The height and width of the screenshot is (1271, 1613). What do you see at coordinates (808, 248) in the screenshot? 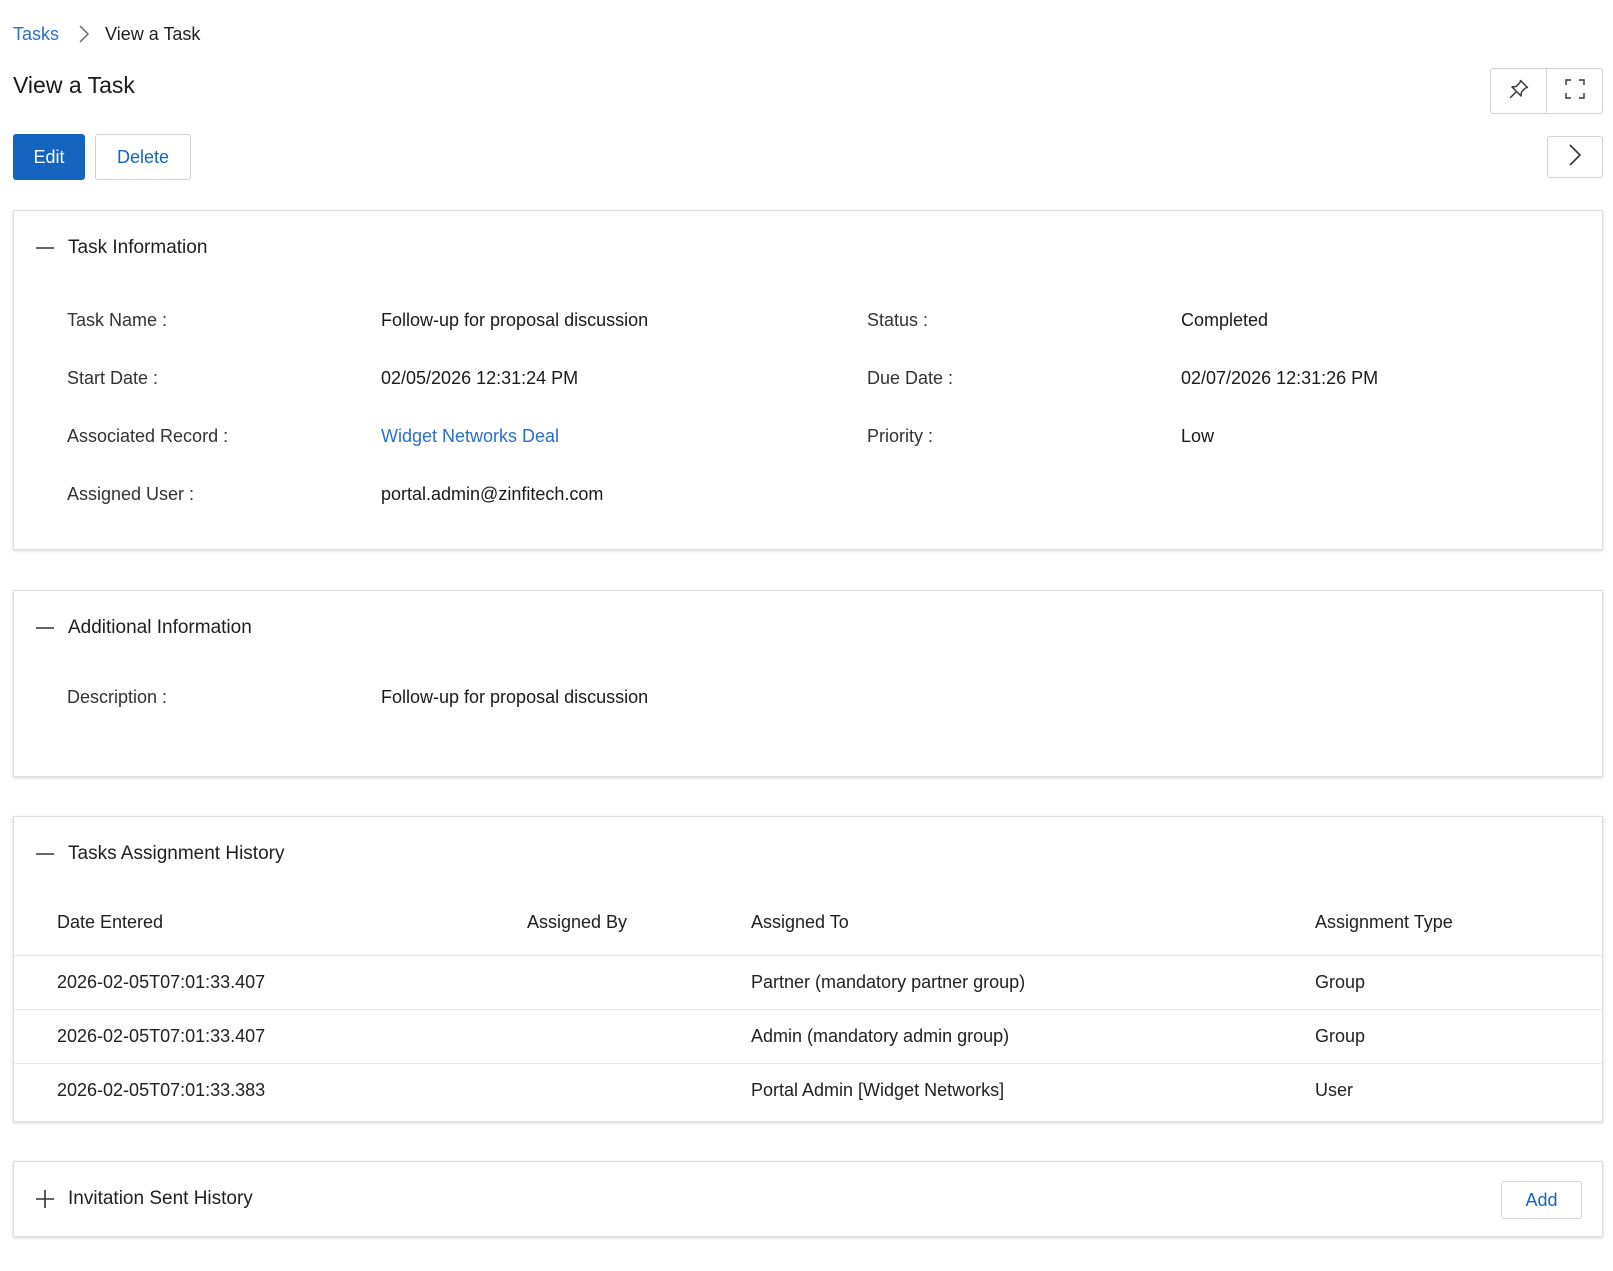
I see `task-information-header: Task Information` at bounding box center [808, 248].